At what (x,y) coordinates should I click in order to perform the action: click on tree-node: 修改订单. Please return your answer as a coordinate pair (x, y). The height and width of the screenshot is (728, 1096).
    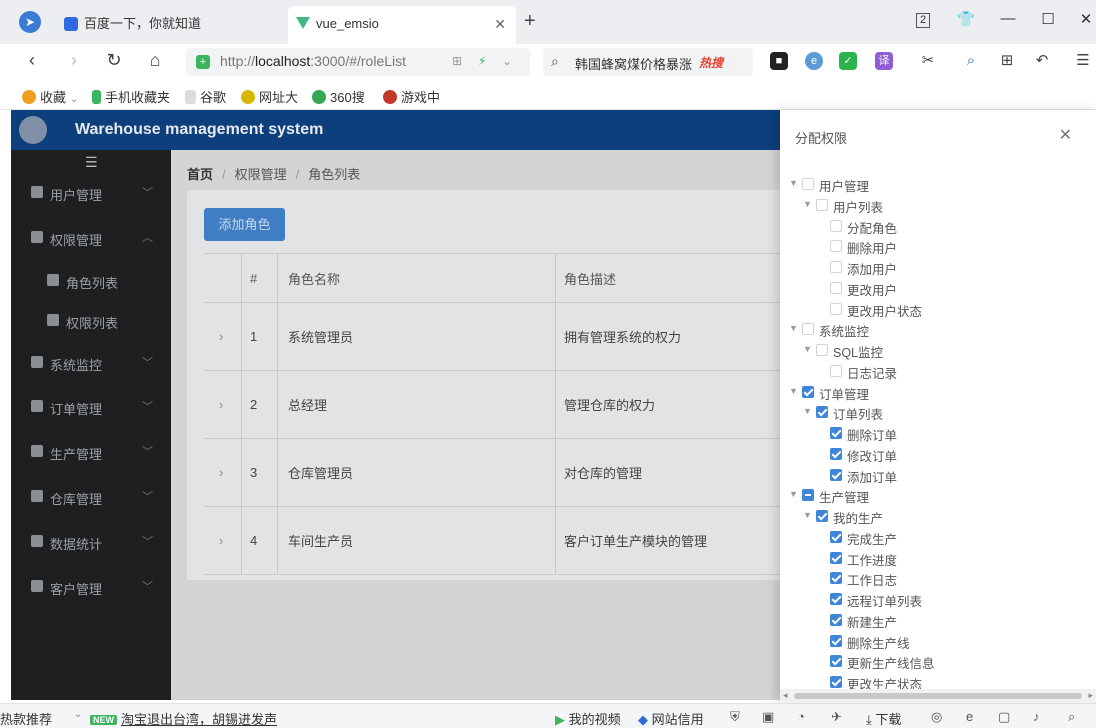
    Looking at the image, I should click on (930, 454).